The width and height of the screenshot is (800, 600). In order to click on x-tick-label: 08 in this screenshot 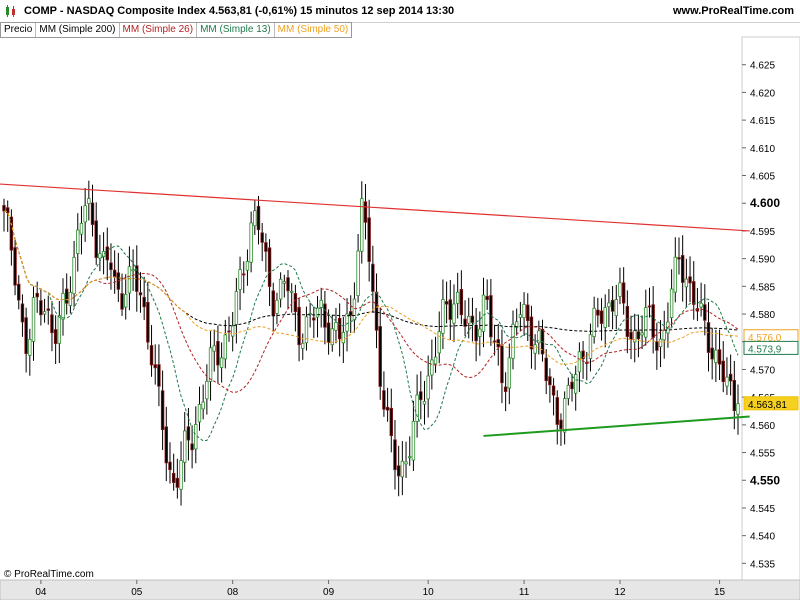, I will do `click(233, 592)`.